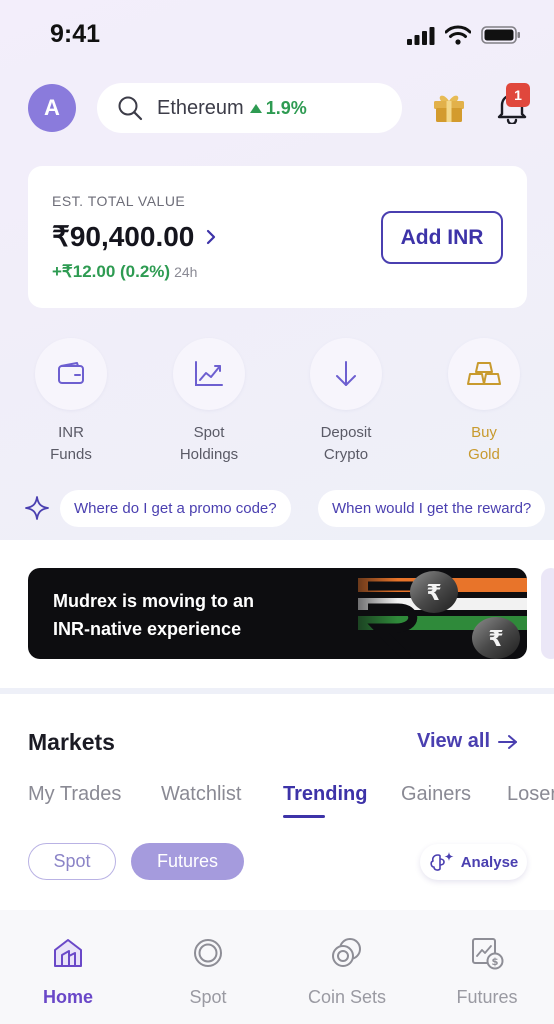 The width and height of the screenshot is (554, 1024). What do you see at coordinates (436, 794) in the screenshot?
I see `tab-gainers: Gainers` at bounding box center [436, 794].